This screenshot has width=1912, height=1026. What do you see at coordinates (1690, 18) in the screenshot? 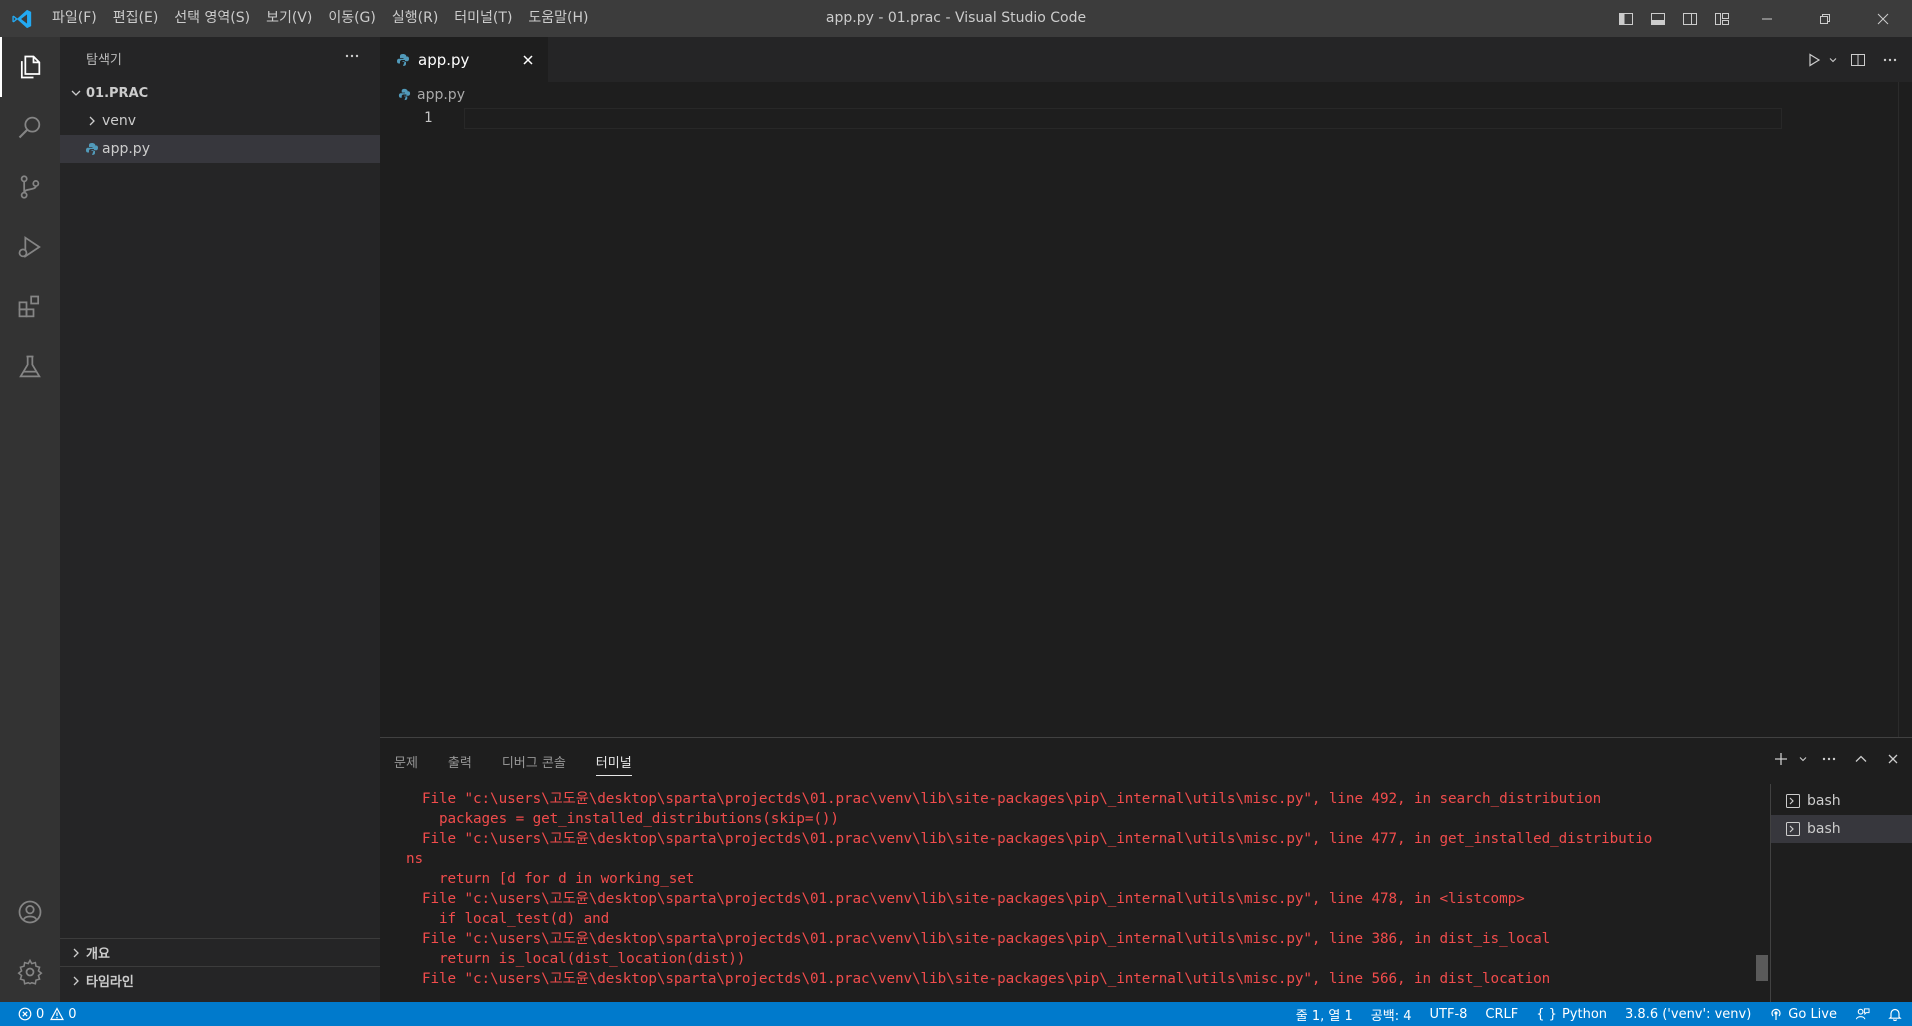
I see `toggle-secondary-sidebar-icon` at bounding box center [1690, 18].